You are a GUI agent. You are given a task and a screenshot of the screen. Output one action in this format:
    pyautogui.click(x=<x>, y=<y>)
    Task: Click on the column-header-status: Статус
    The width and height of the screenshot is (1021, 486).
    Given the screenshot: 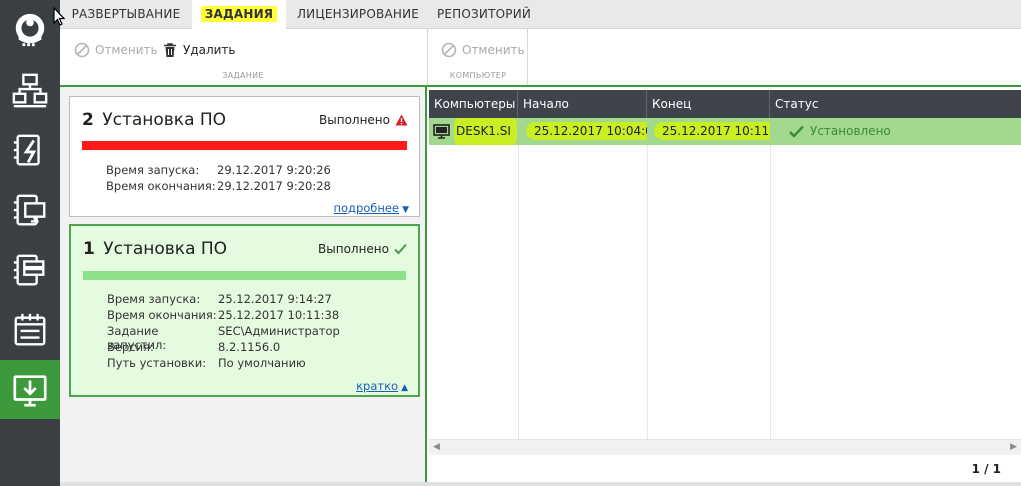 What is the action you would take?
    pyautogui.click(x=895, y=104)
    